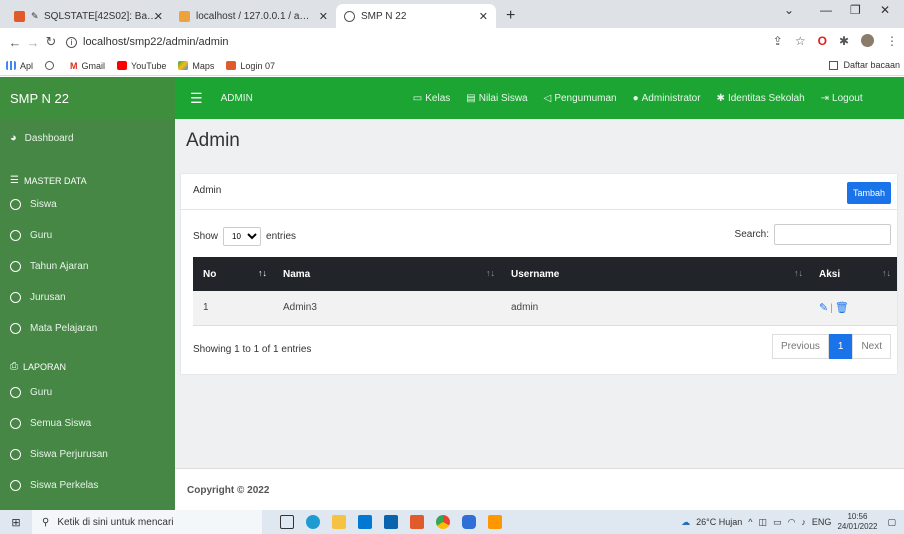 The image size is (904, 534). What do you see at coordinates (31, 392) in the screenshot?
I see `sidebar-item-laporan-guru: Guru` at bounding box center [31, 392].